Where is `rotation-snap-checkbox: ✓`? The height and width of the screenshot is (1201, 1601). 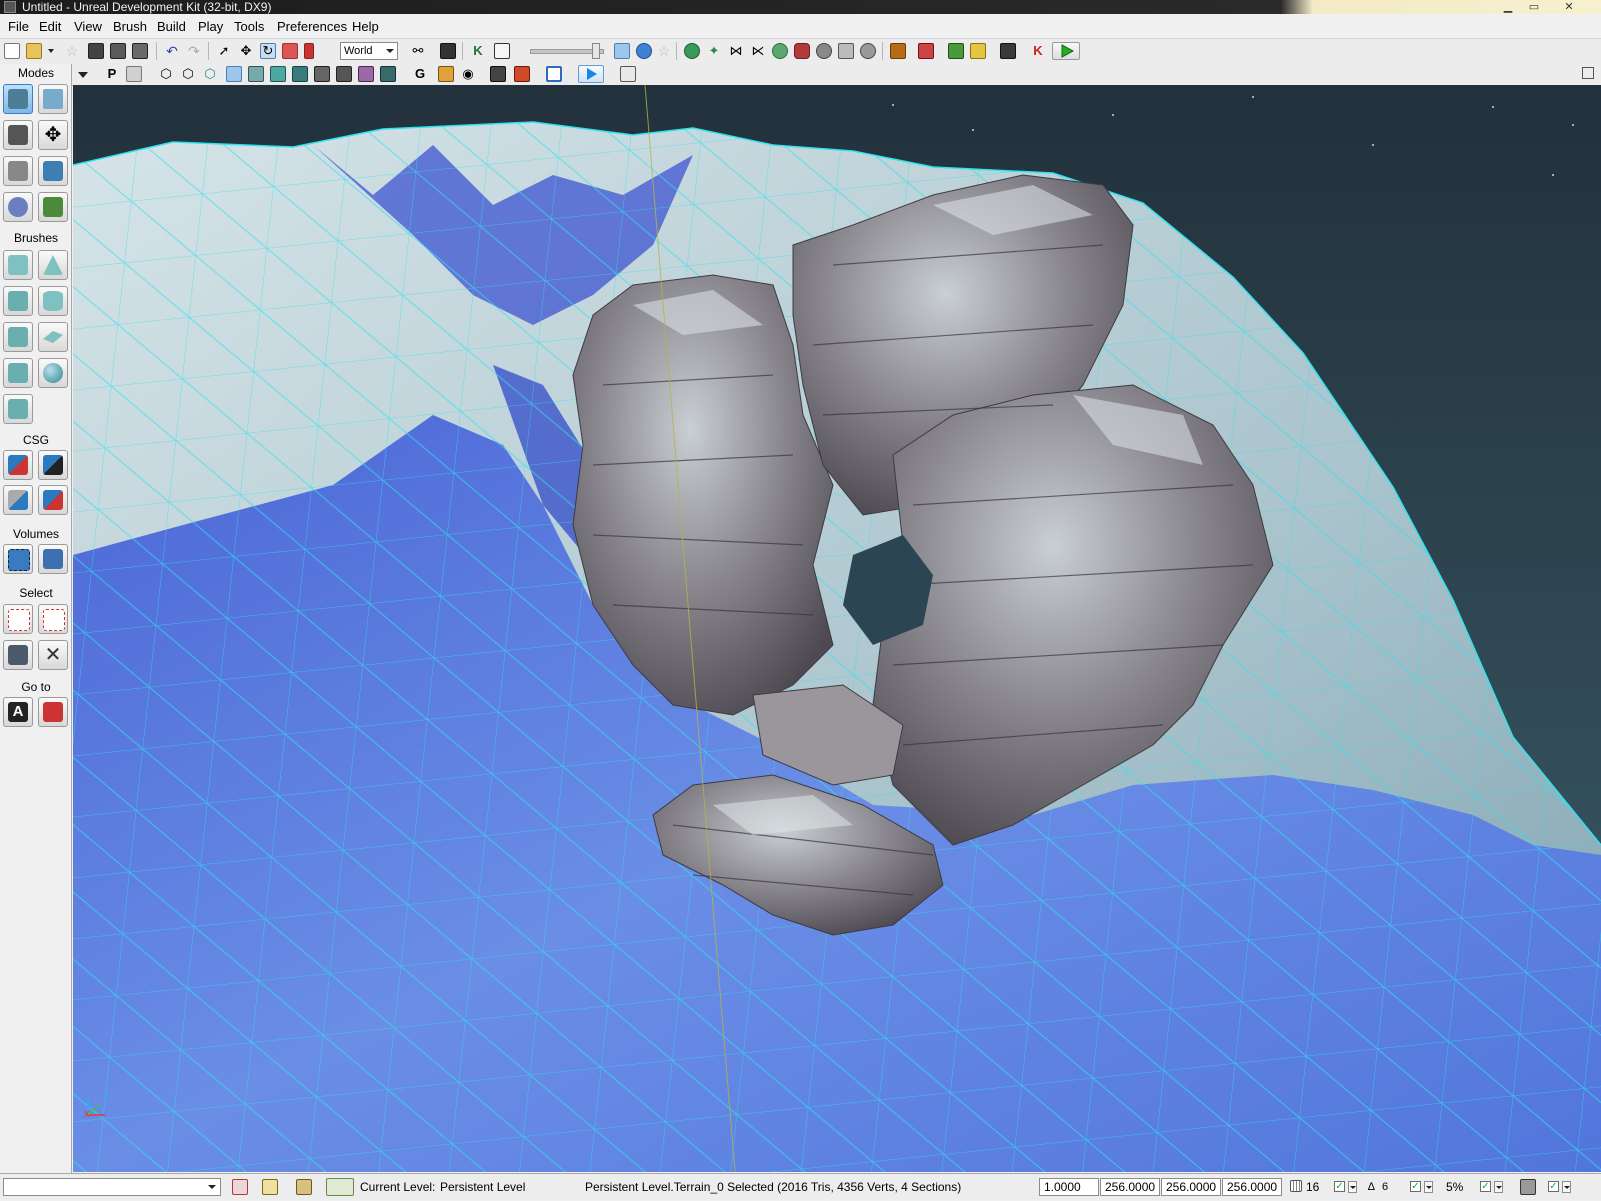
rotation-snap-checkbox: ✓ is located at coordinates (1415, 1186).